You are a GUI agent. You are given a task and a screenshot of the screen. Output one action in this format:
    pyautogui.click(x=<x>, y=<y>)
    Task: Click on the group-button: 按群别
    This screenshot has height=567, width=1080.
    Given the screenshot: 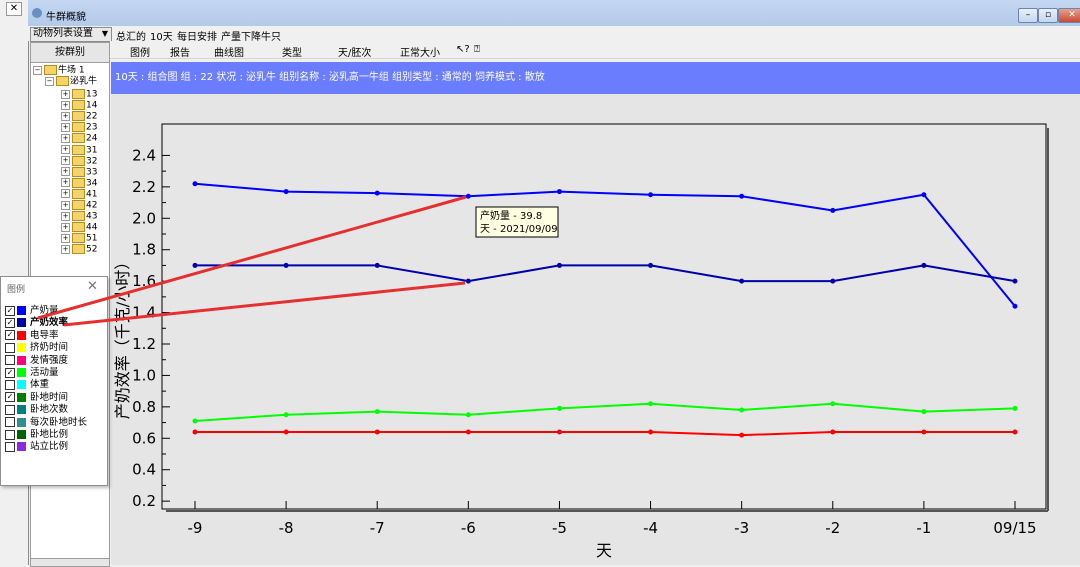 What is the action you would take?
    pyautogui.click(x=70, y=52)
    